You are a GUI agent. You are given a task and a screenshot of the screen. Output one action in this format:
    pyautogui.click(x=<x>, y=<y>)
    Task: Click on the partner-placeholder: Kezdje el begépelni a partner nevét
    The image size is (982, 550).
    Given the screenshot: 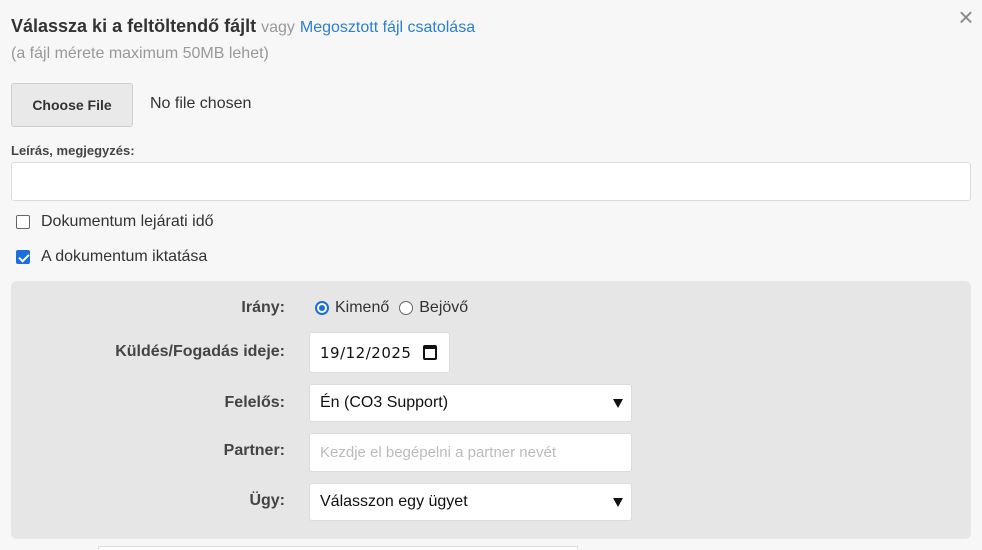 What is the action you would take?
    pyautogui.click(x=438, y=452)
    